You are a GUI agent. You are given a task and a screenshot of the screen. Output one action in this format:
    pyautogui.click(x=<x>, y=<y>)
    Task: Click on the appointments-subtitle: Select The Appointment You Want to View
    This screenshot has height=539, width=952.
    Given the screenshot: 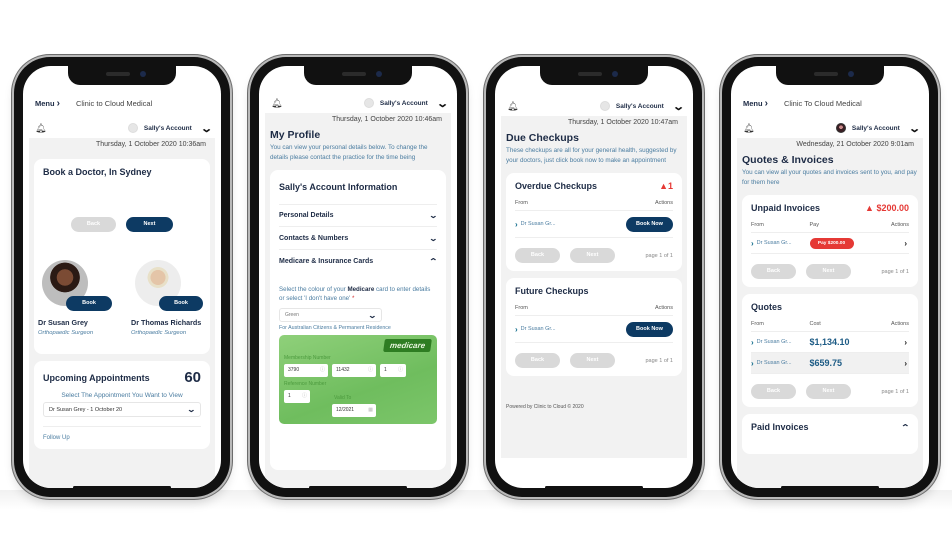 What is the action you would take?
    pyautogui.click(x=122, y=395)
    